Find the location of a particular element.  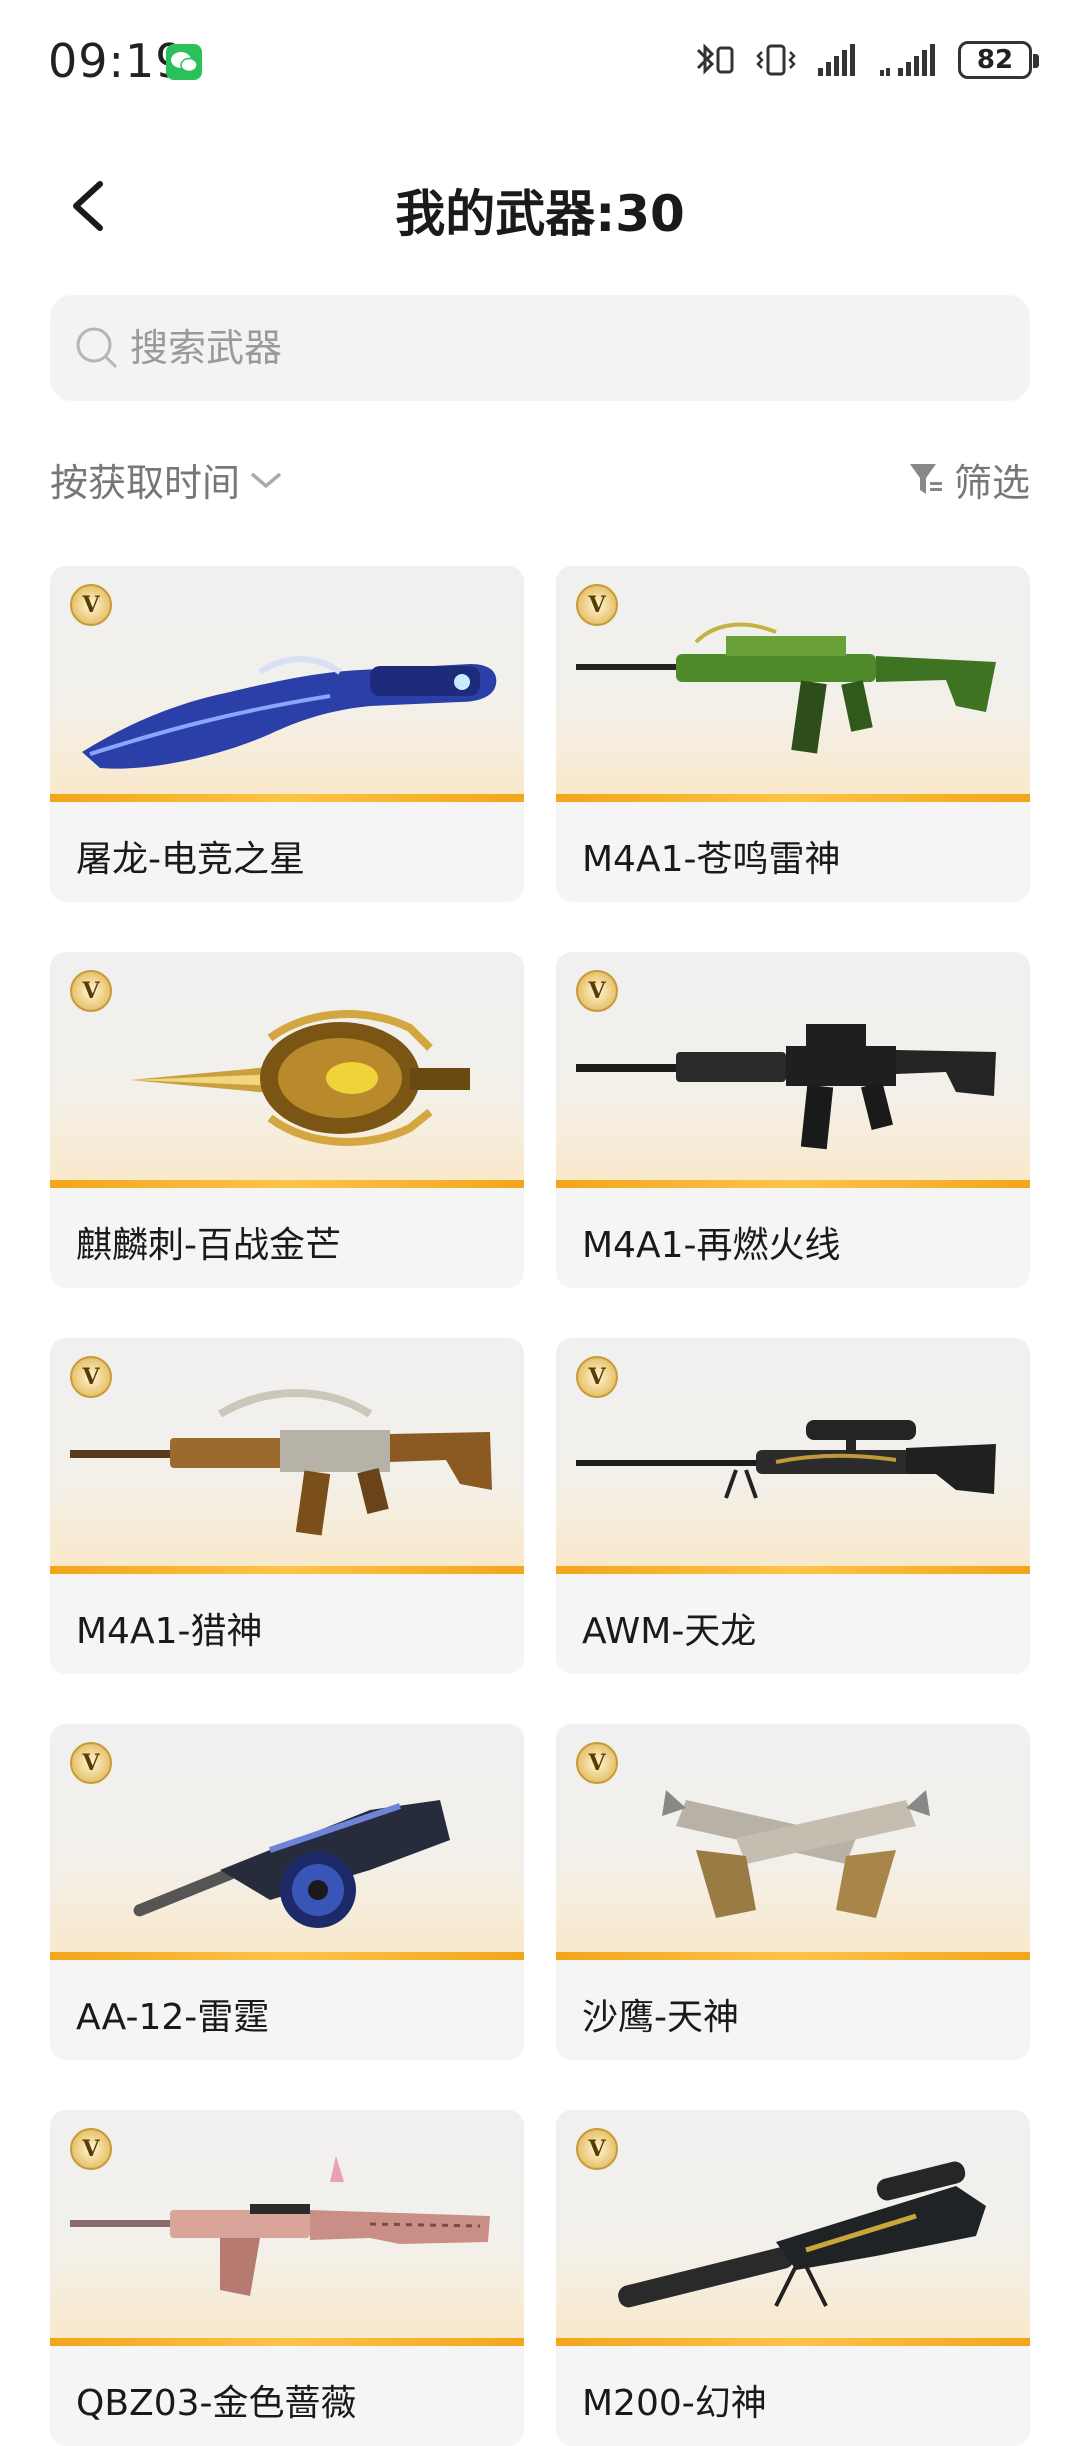

weapon-name: 沙鹰-天神 is located at coordinates (660, 2017).